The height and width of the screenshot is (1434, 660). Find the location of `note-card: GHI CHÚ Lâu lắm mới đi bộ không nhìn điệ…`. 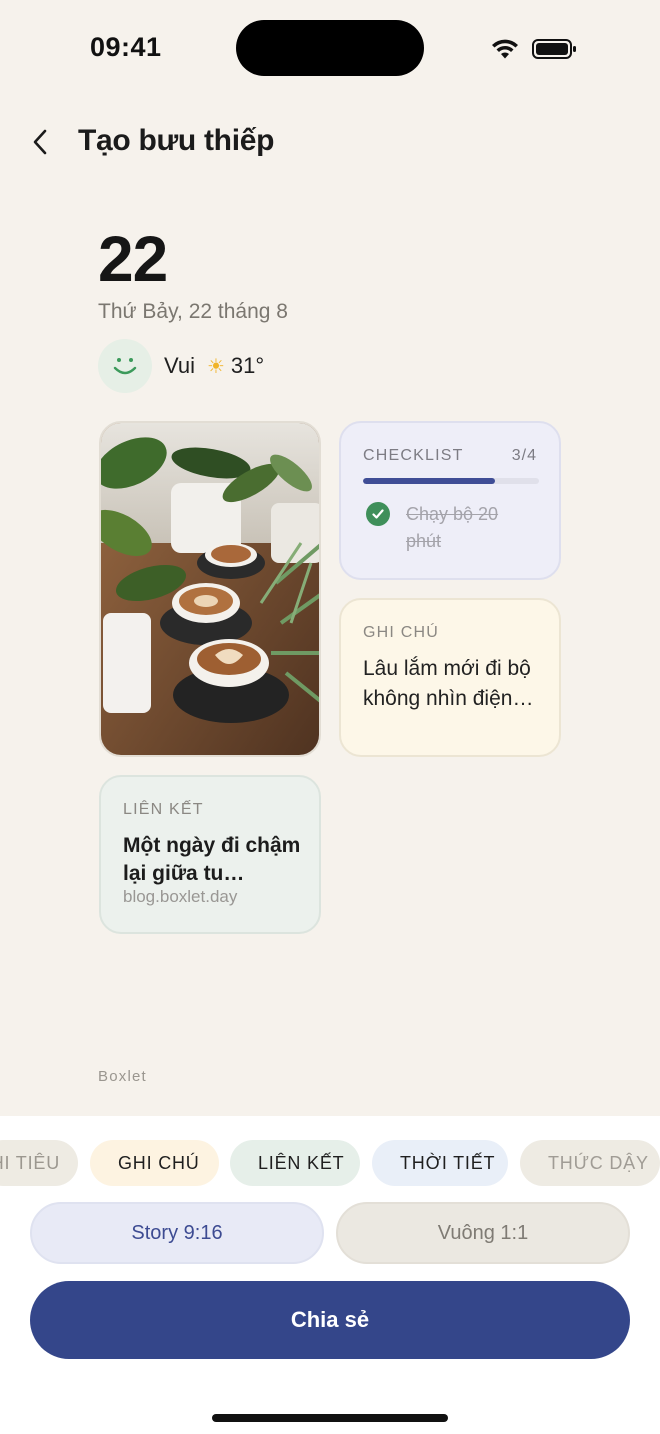

note-card: GHI CHÚ Lâu lắm mới đi bộ không nhìn điệ… is located at coordinates (450, 677).